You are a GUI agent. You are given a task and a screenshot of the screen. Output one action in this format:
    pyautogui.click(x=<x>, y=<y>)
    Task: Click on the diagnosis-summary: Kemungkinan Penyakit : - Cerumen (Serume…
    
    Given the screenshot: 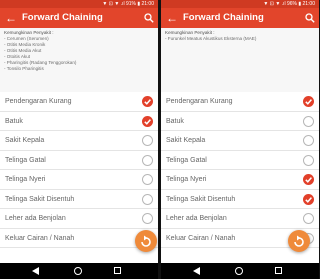 What is the action you would take?
    pyautogui.click(x=79, y=60)
    